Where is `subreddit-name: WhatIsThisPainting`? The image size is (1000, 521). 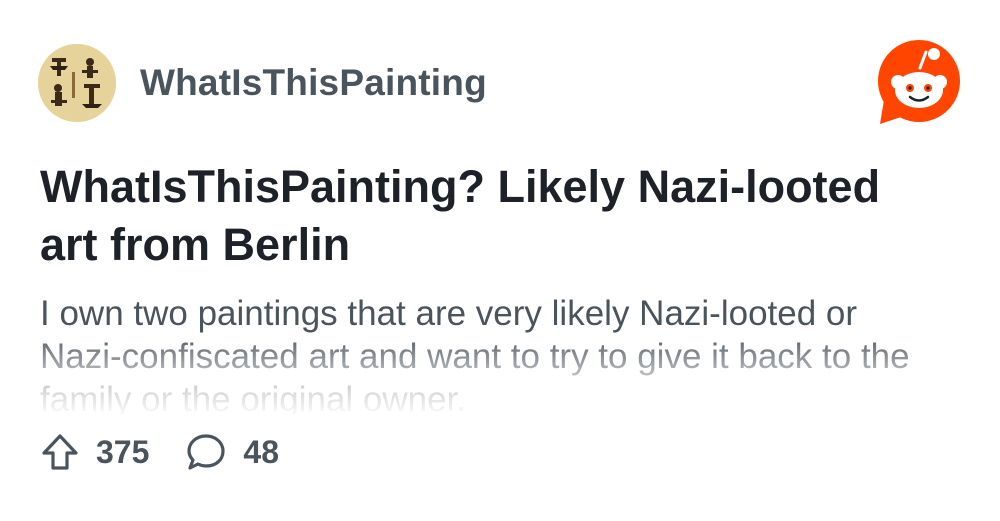
subreddit-name: WhatIsThisPainting is located at coordinates (313, 83).